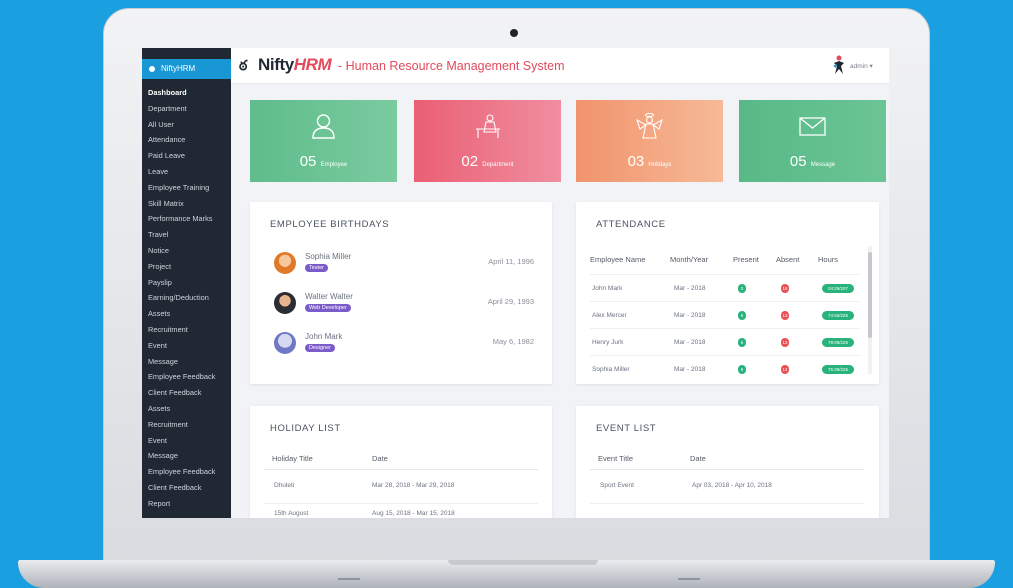 The image size is (1013, 588). What do you see at coordinates (838, 369) in the screenshot?
I see `hours-badge: 75:39/225` at bounding box center [838, 369].